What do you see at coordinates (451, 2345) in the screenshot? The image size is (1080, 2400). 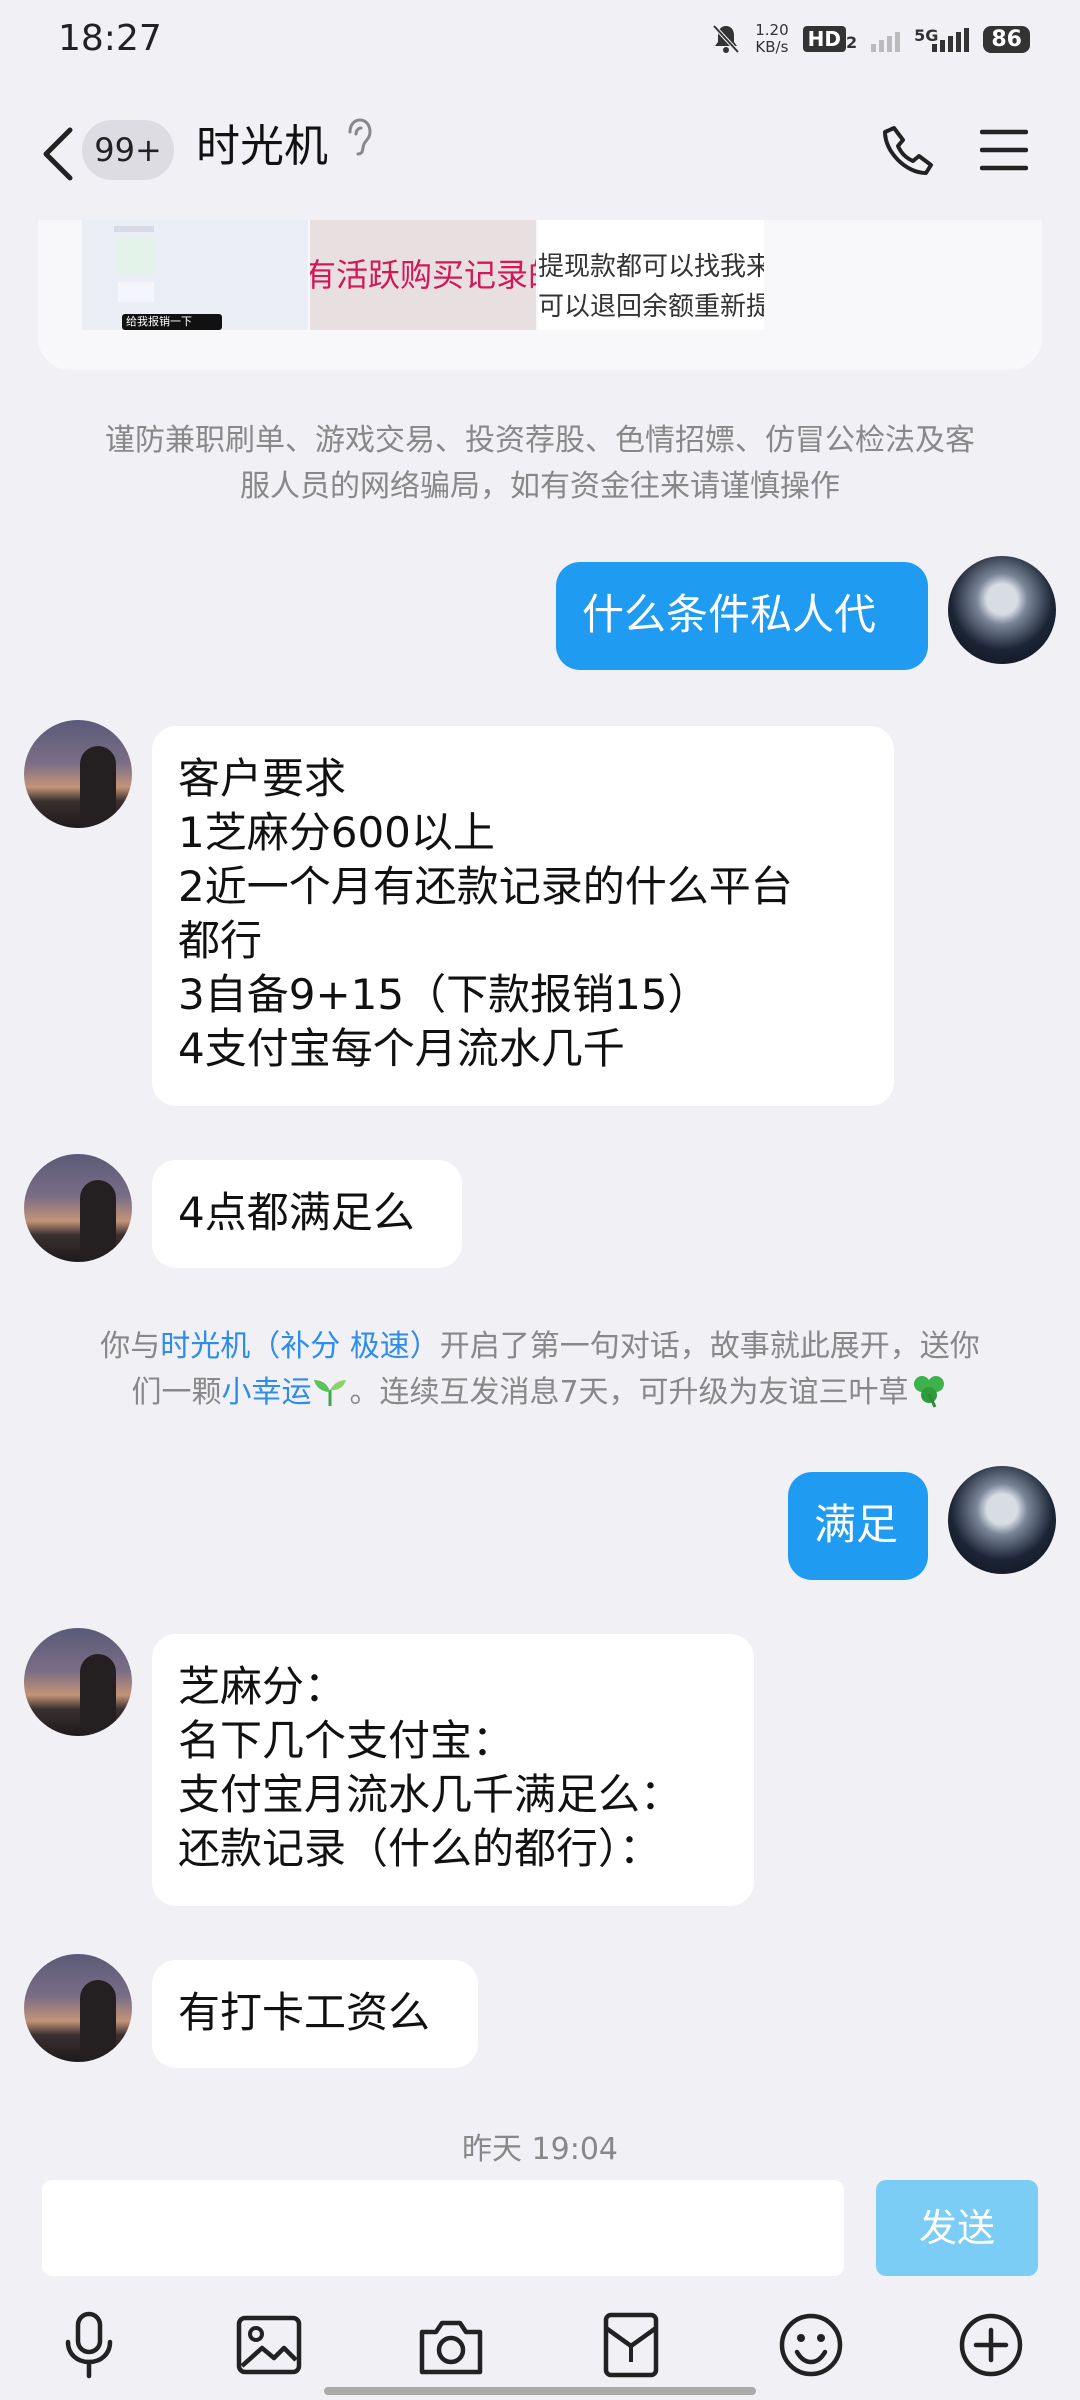 I see `camera-icon` at bounding box center [451, 2345].